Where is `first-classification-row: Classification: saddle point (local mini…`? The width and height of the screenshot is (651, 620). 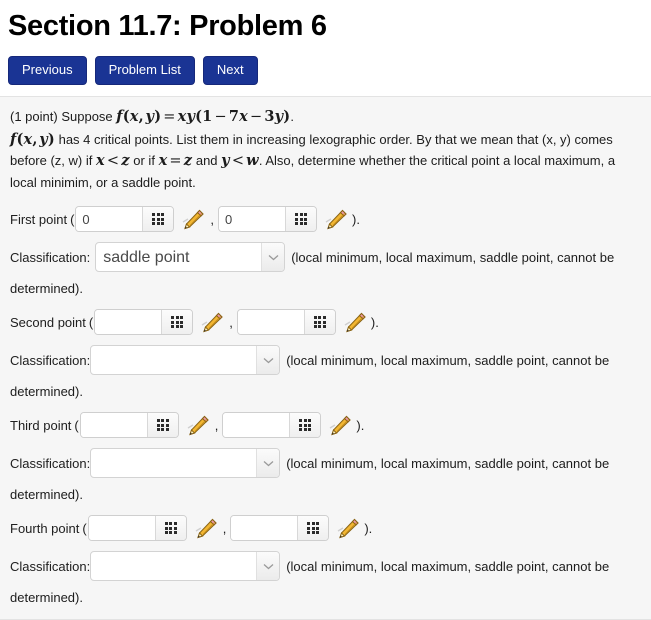 first-classification-row: Classification: saddle point (local mini… is located at coordinates (325, 257).